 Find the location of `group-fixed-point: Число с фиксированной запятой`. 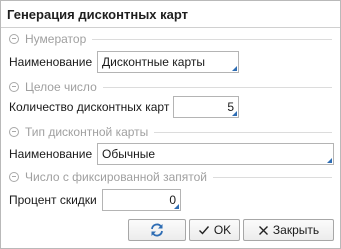

group-fixed-point: Число с фиксированной запятой is located at coordinates (170, 177).